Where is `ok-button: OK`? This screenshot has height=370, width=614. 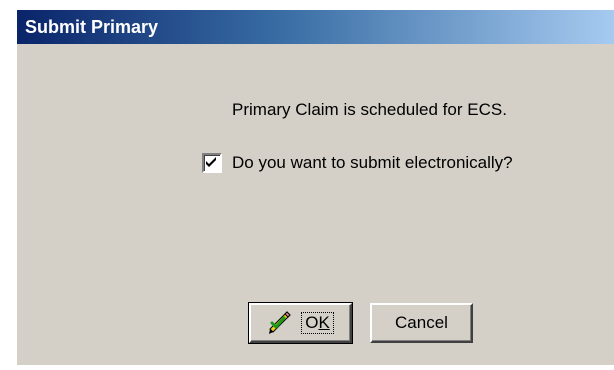 ok-button: OK is located at coordinates (300, 323).